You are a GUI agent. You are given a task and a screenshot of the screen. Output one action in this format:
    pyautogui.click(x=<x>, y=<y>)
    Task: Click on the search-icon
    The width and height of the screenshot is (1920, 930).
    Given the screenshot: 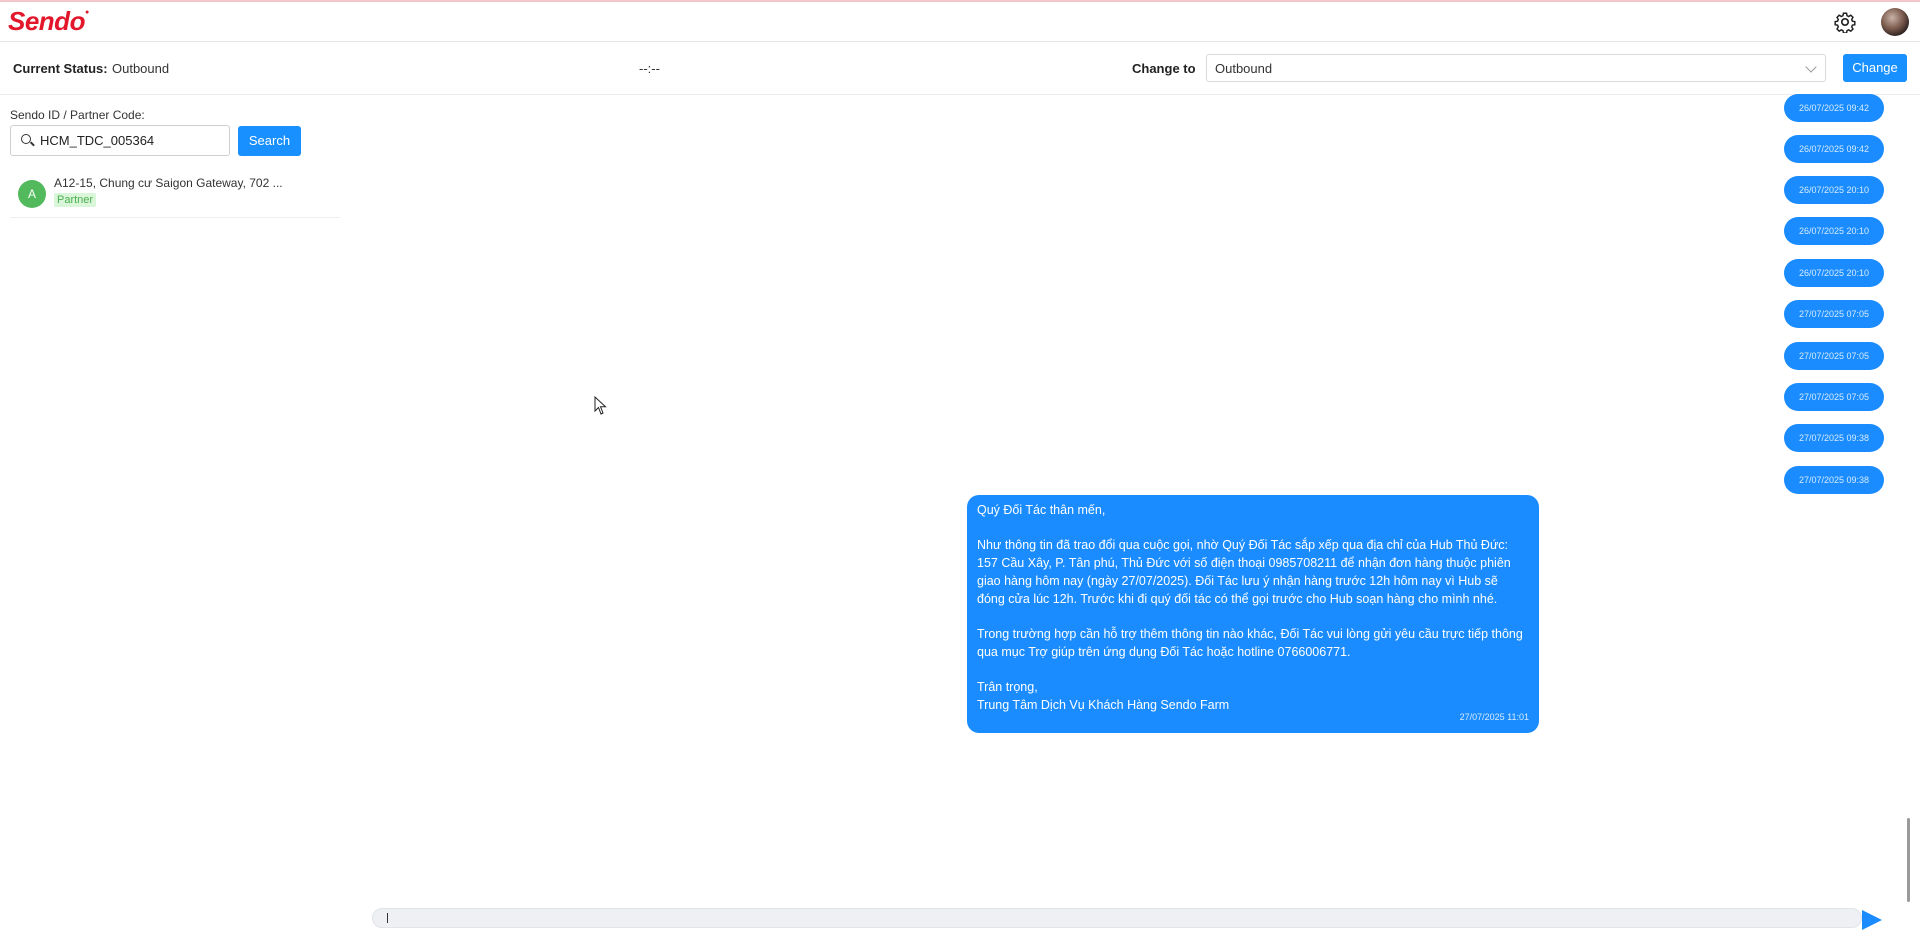 What is the action you would take?
    pyautogui.click(x=26, y=139)
    